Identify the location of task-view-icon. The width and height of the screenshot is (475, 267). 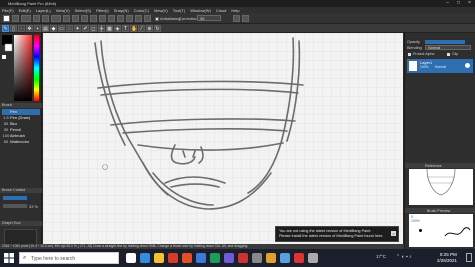
(131, 258).